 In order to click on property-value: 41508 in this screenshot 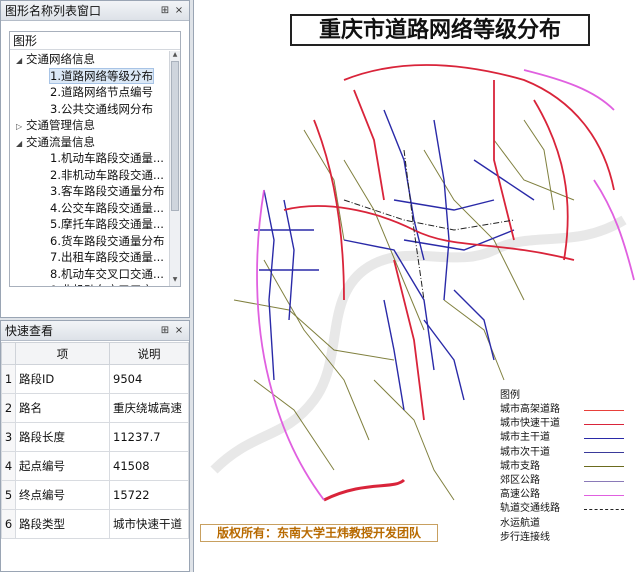, I will do `click(149, 466)`.